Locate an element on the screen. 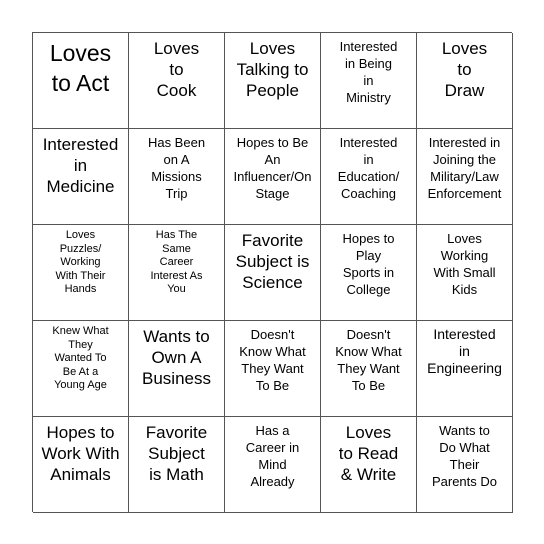  bingo-cell: Interested in Medicine is located at coordinates (81, 177).